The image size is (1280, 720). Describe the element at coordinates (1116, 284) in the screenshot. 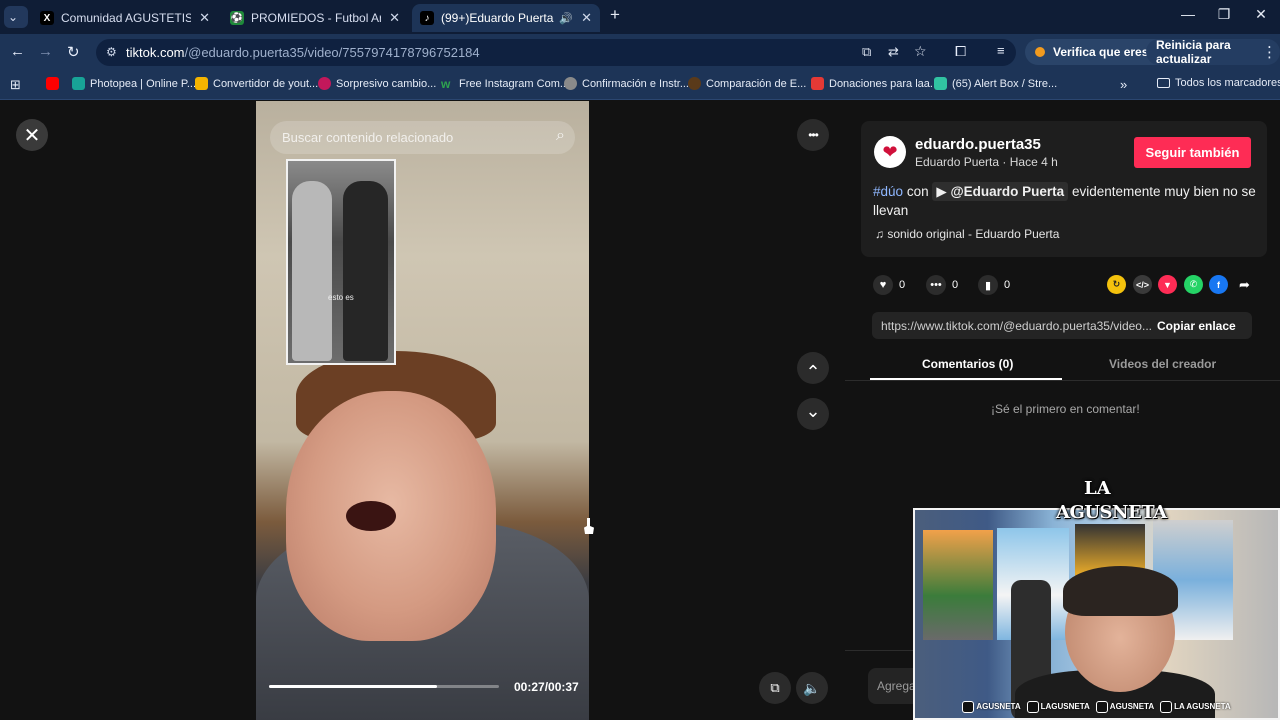

I see `repost-icon: ↻` at that location.